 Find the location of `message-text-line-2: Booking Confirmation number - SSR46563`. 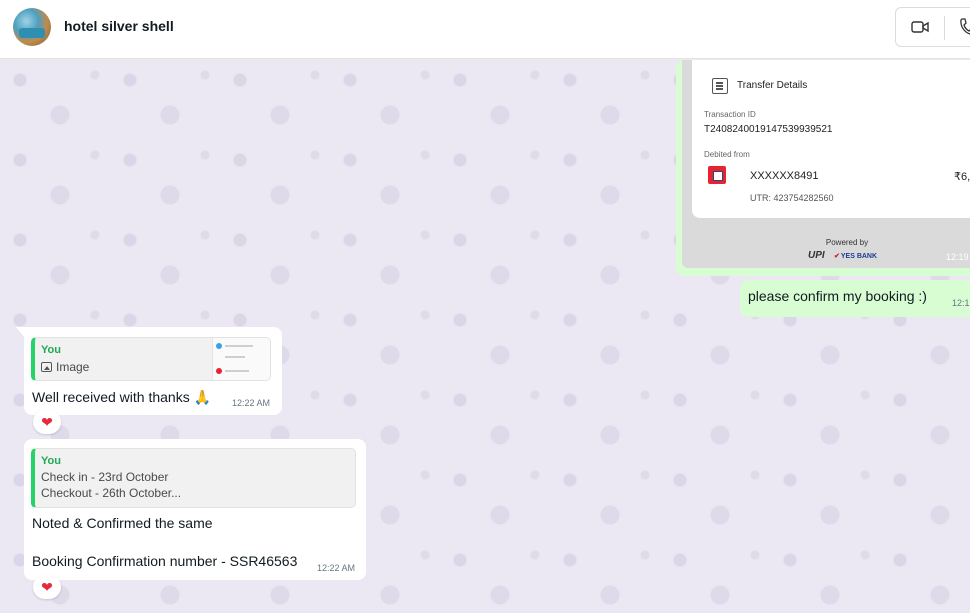

message-text-line-2: Booking Confirmation number - SSR46563 is located at coordinates (165, 561).